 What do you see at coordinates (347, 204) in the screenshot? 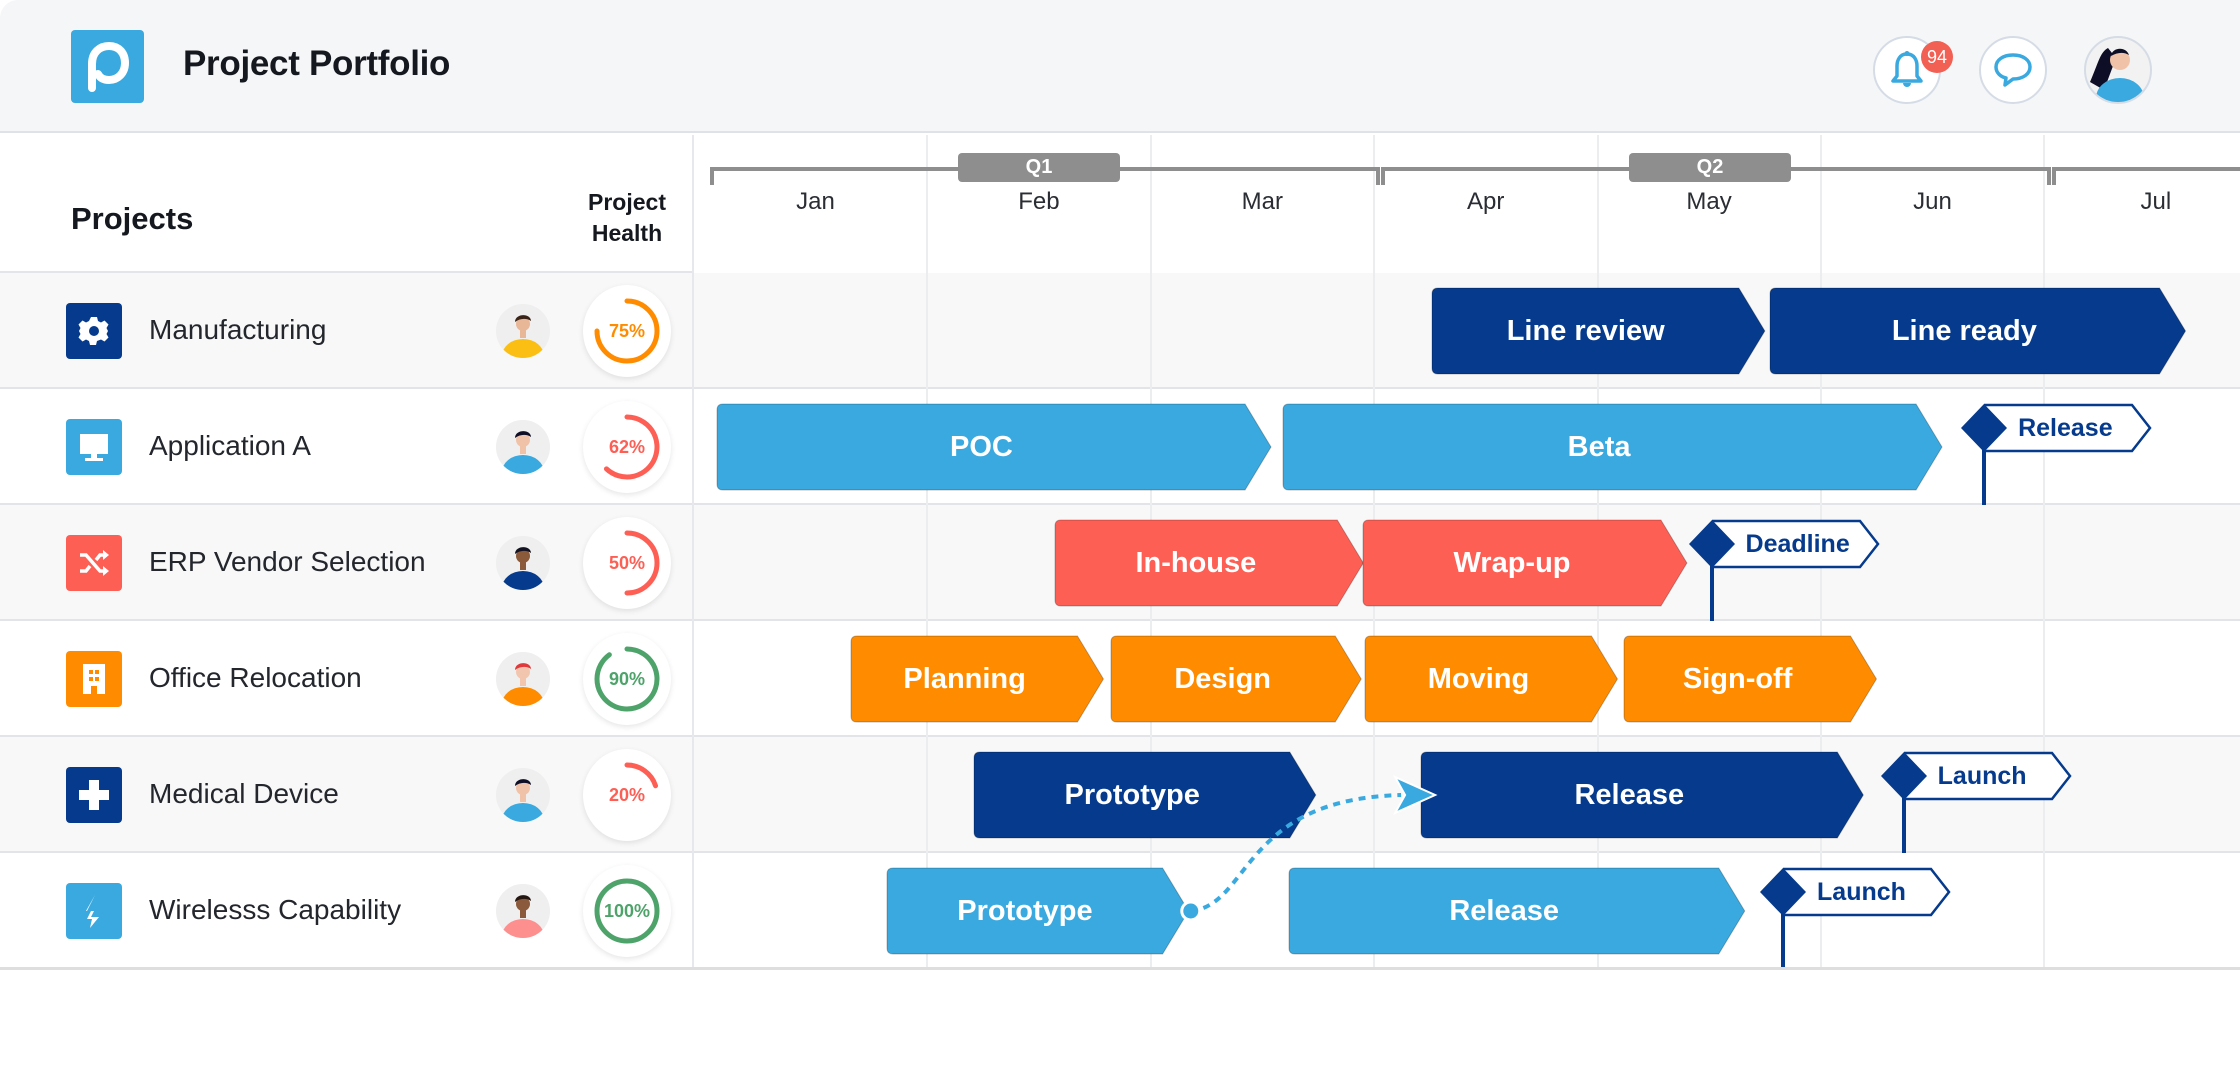
I see `projects-column-header: Projects Project Health` at bounding box center [347, 204].